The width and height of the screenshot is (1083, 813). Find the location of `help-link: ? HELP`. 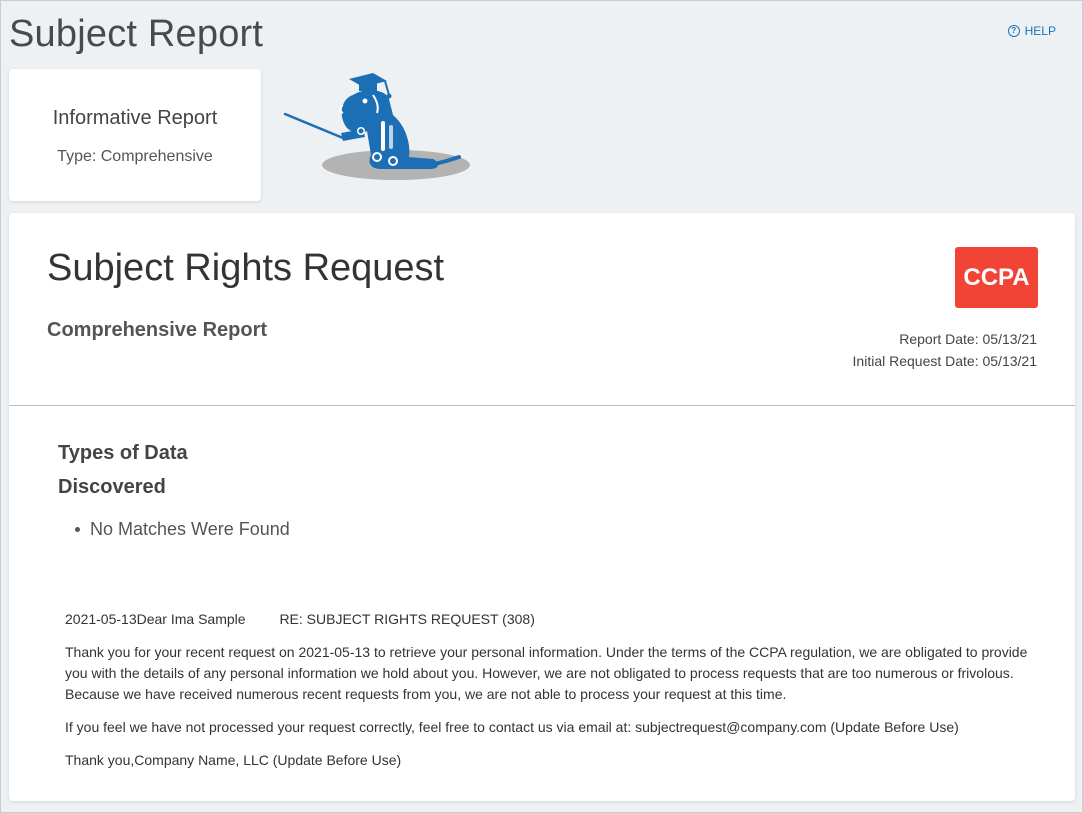

help-link: ? HELP is located at coordinates (1031, 31).